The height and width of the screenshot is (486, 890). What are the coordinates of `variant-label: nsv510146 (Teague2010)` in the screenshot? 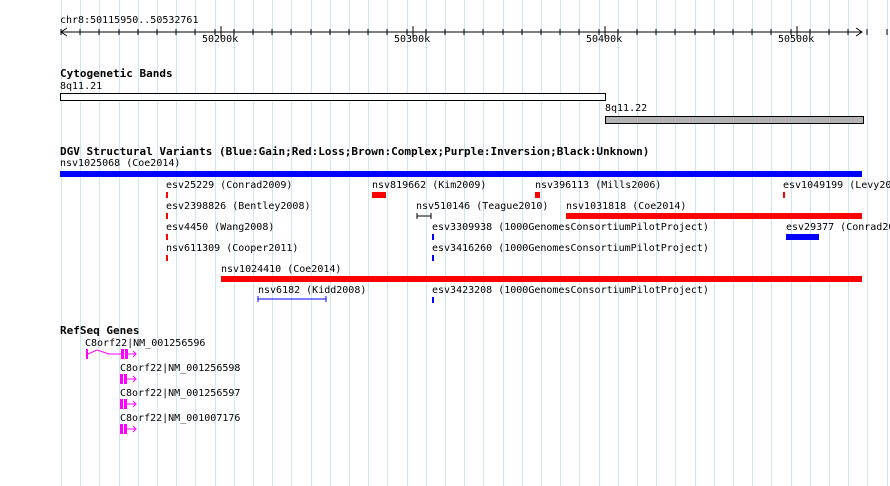 It's located at (482, 206).